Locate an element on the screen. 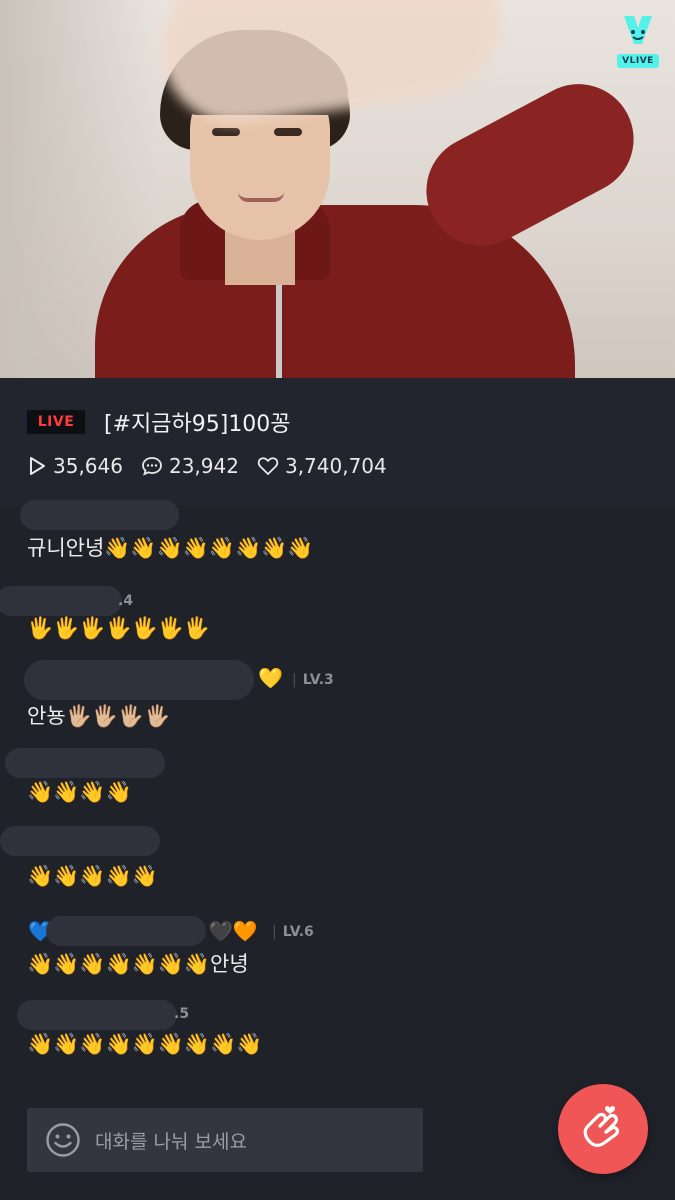 This screenshot has width=675, height=1200. chat-message-text: 👋👋👋👋👋👋👋안녕 is located at coordinates (138, 964).